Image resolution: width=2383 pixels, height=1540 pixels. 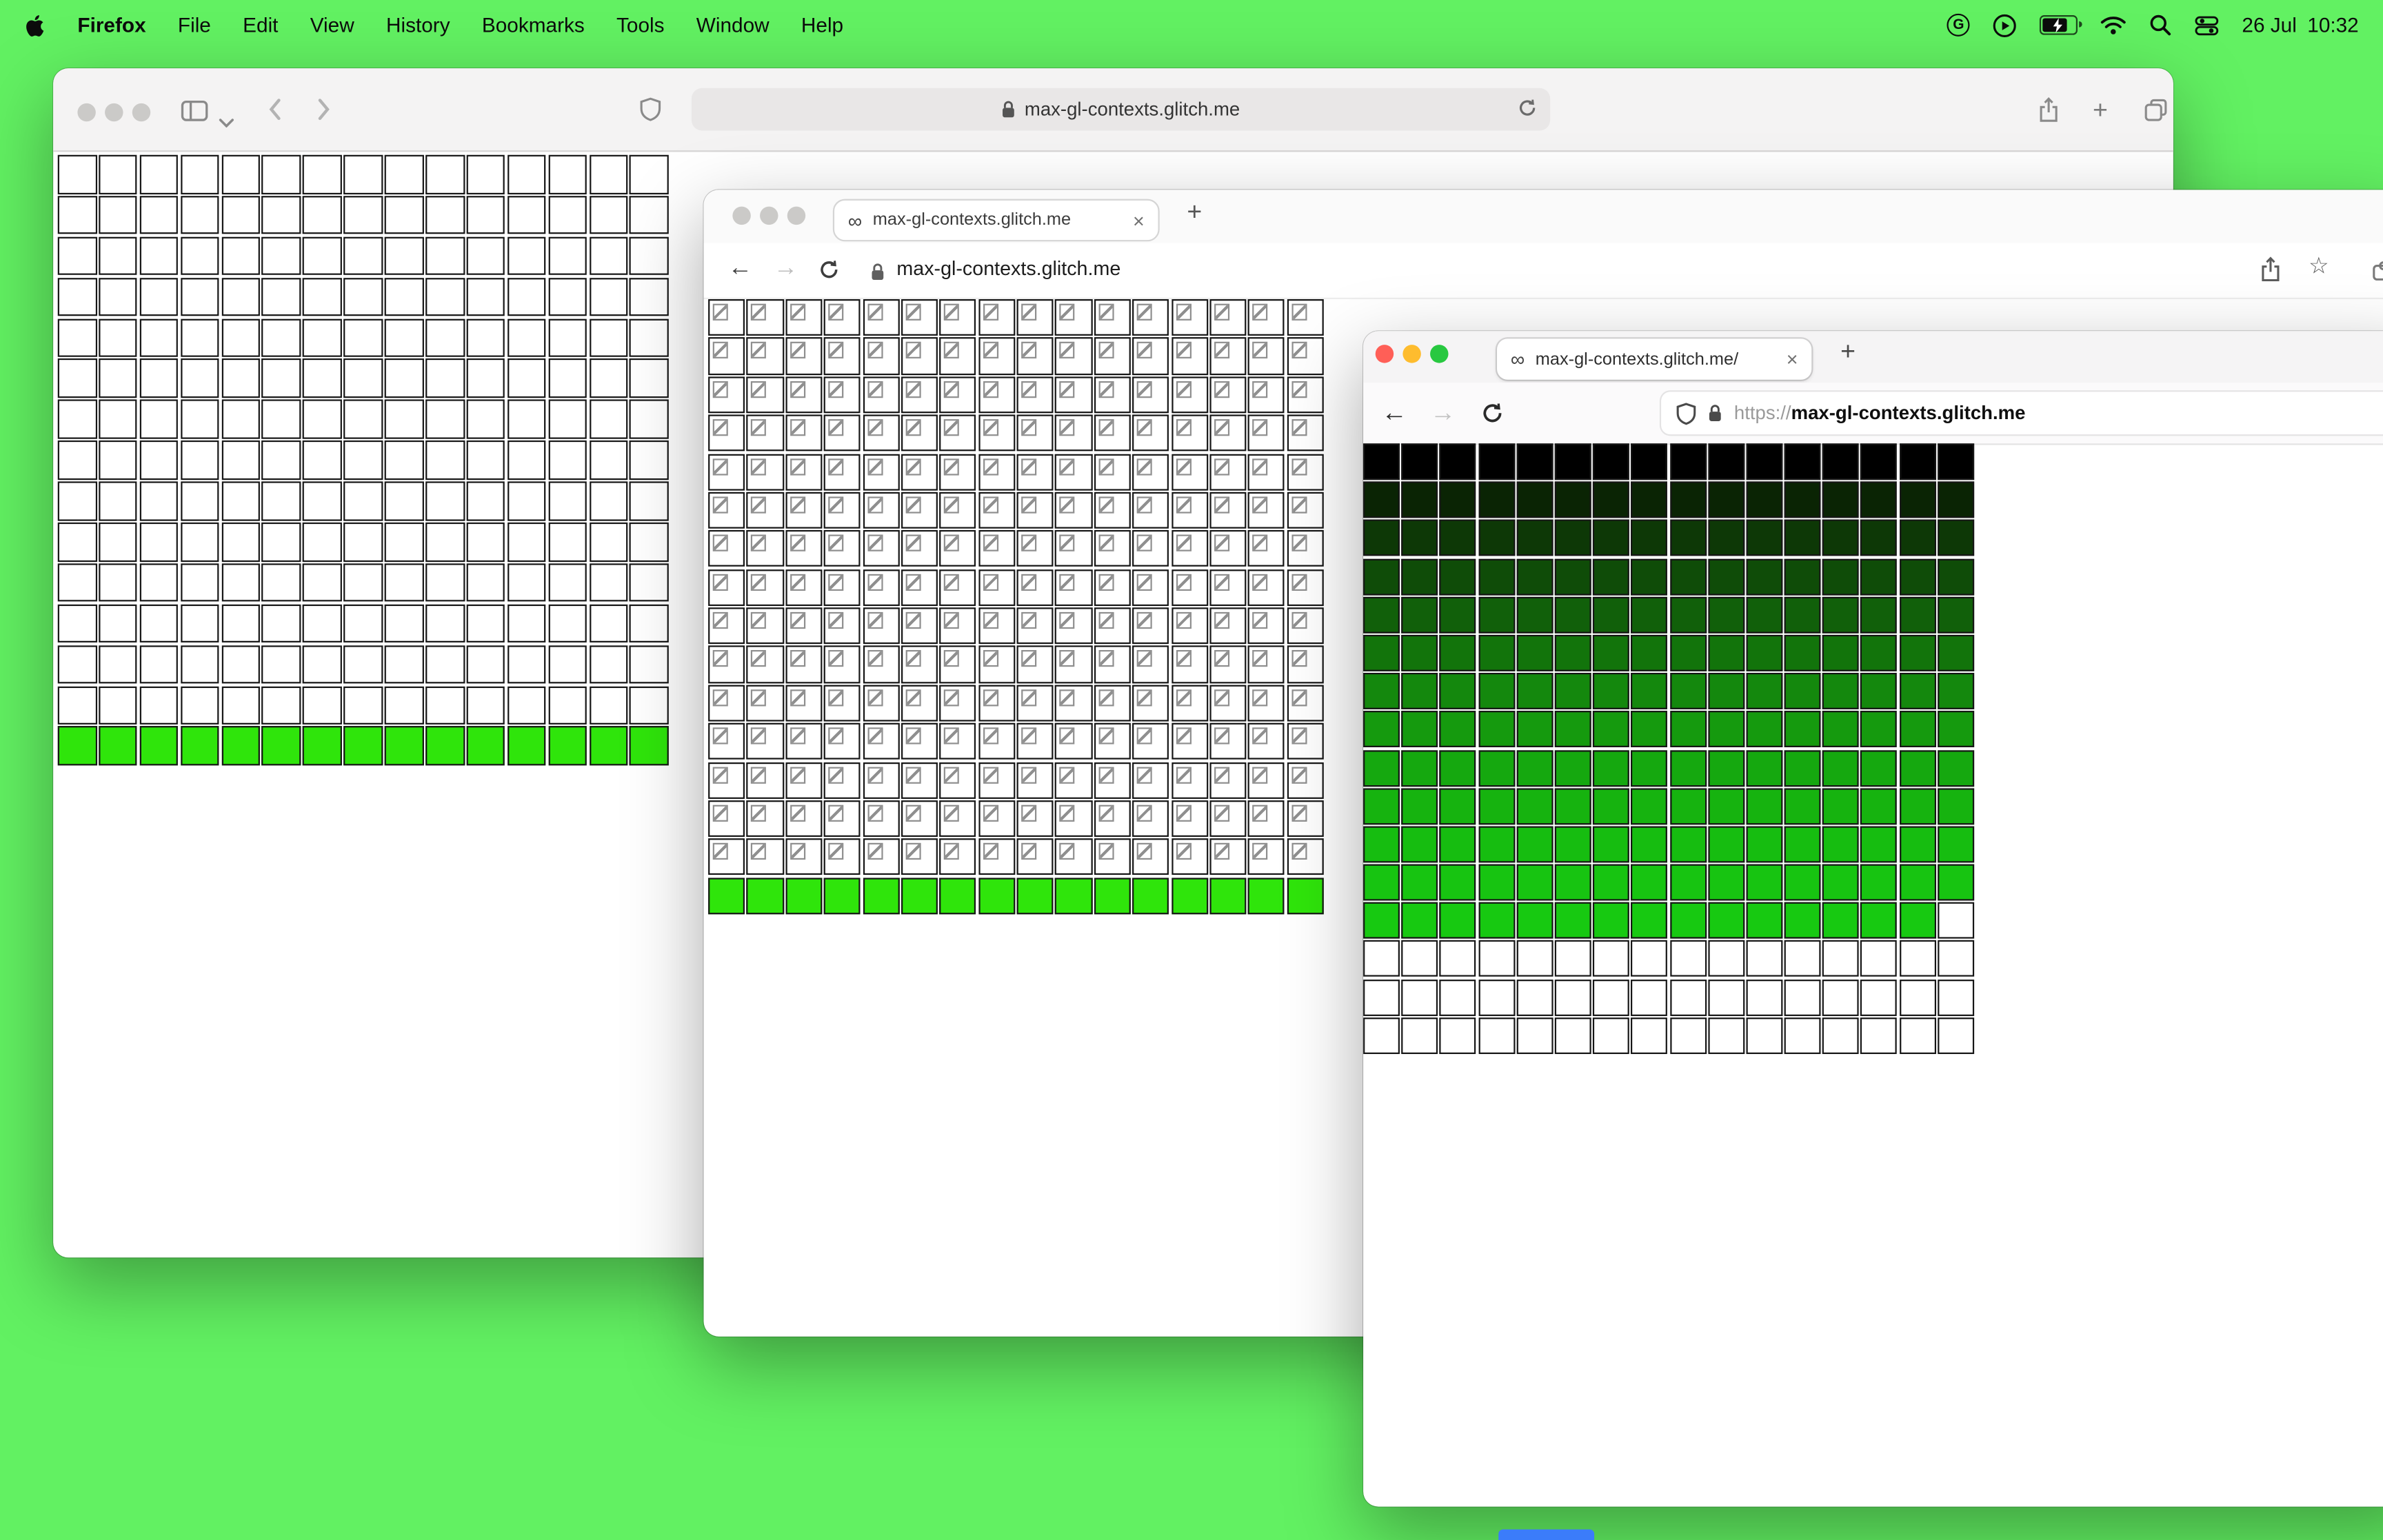 What do you see at coordinates (996, 221) in the screenshot?
I see `browser-tab: ∞ max-gl-contexts.glitch.me ×` at bounding box center [996, 221].